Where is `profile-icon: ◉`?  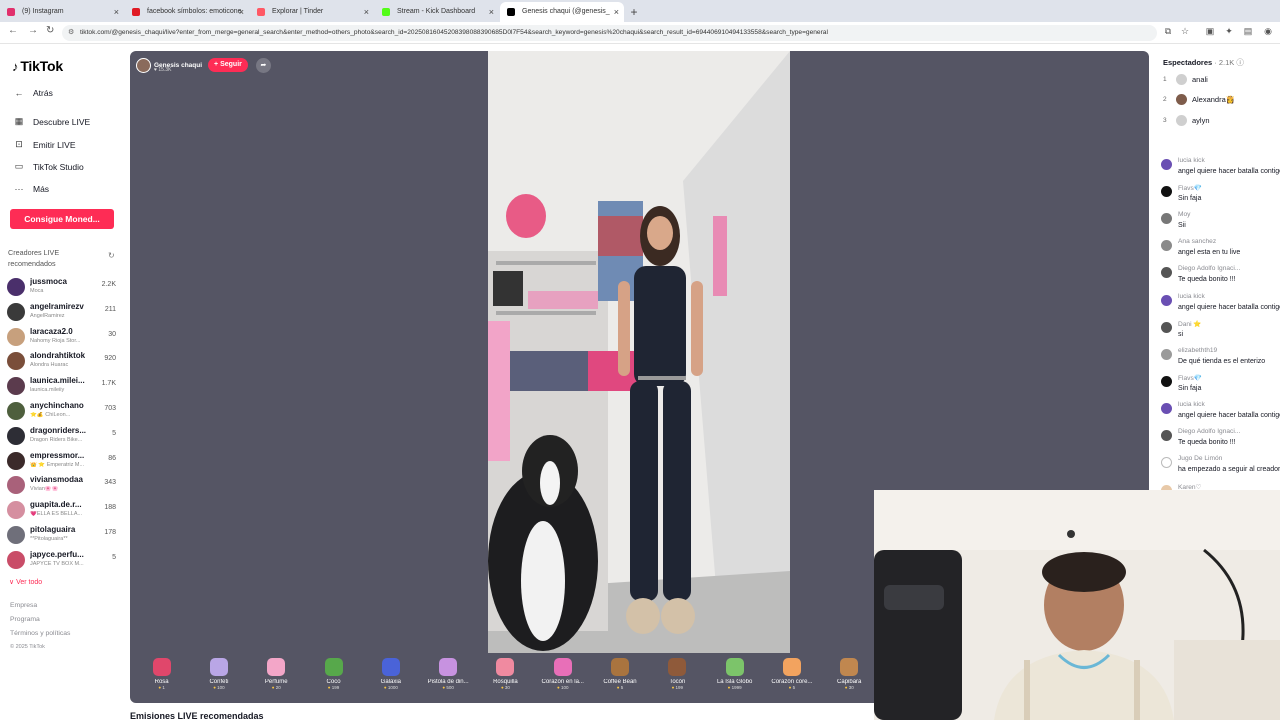
profile-icon: ◉ is located at coordinates (1268, 32).